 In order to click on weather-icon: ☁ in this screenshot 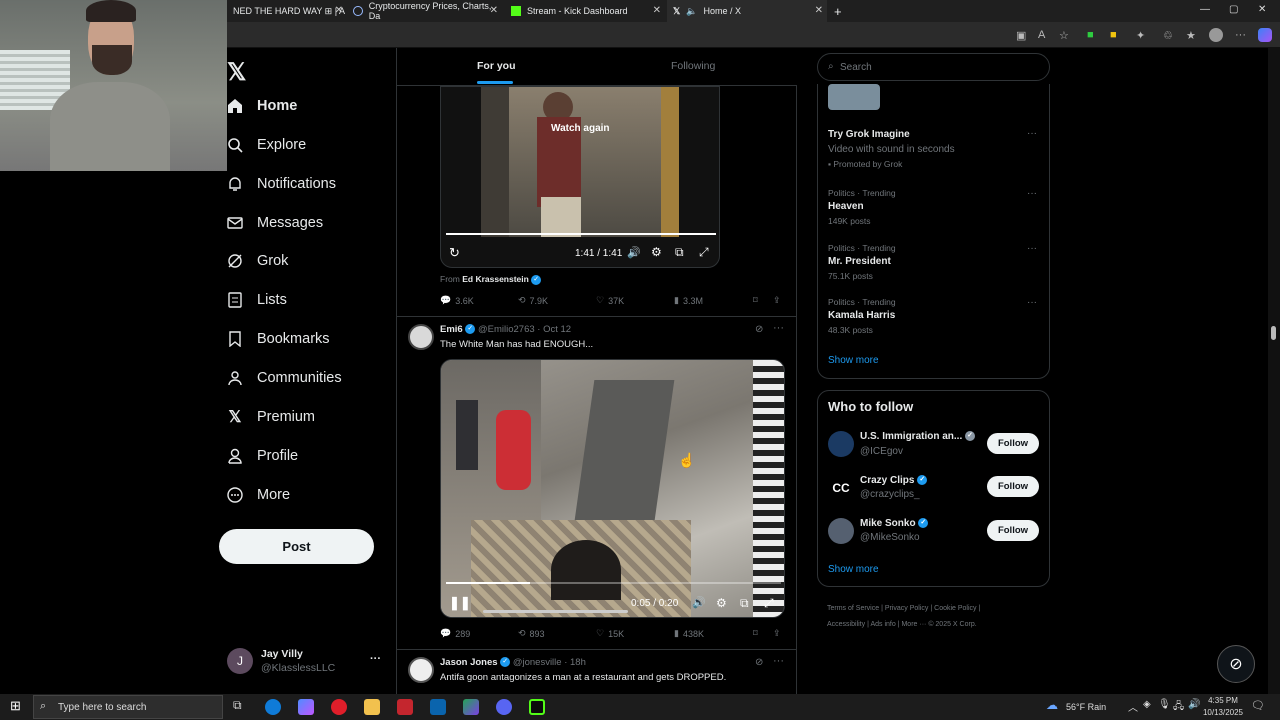, I will do `click(1052, 705)`.